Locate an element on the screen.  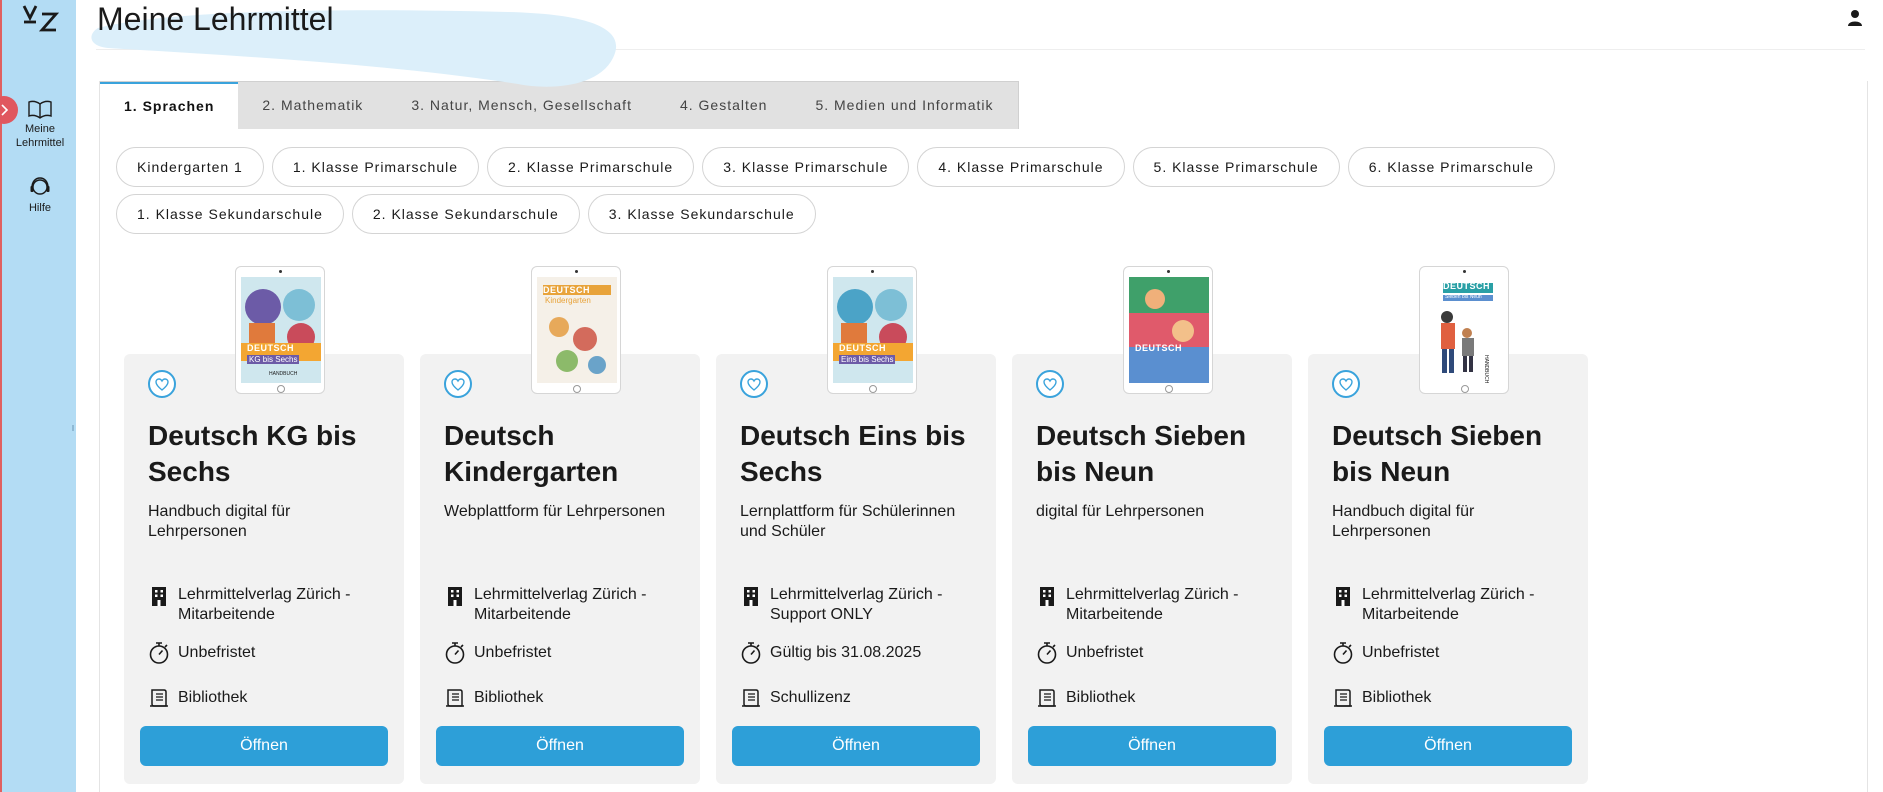
card-subtitle: Webplattform für Lehrpersonen is located at coordinates (555, 511).